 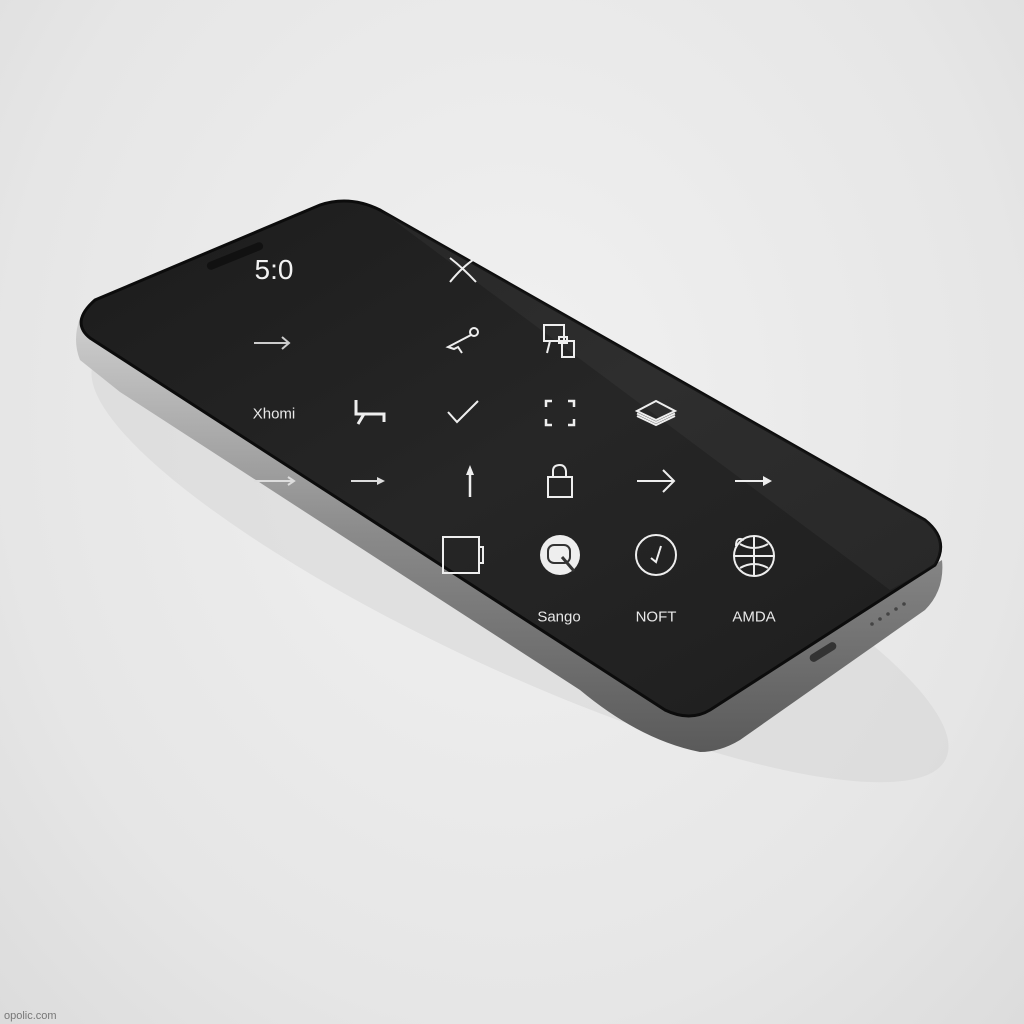 I want to click on app-label-sango: Sango, so click(x=558, y=617).